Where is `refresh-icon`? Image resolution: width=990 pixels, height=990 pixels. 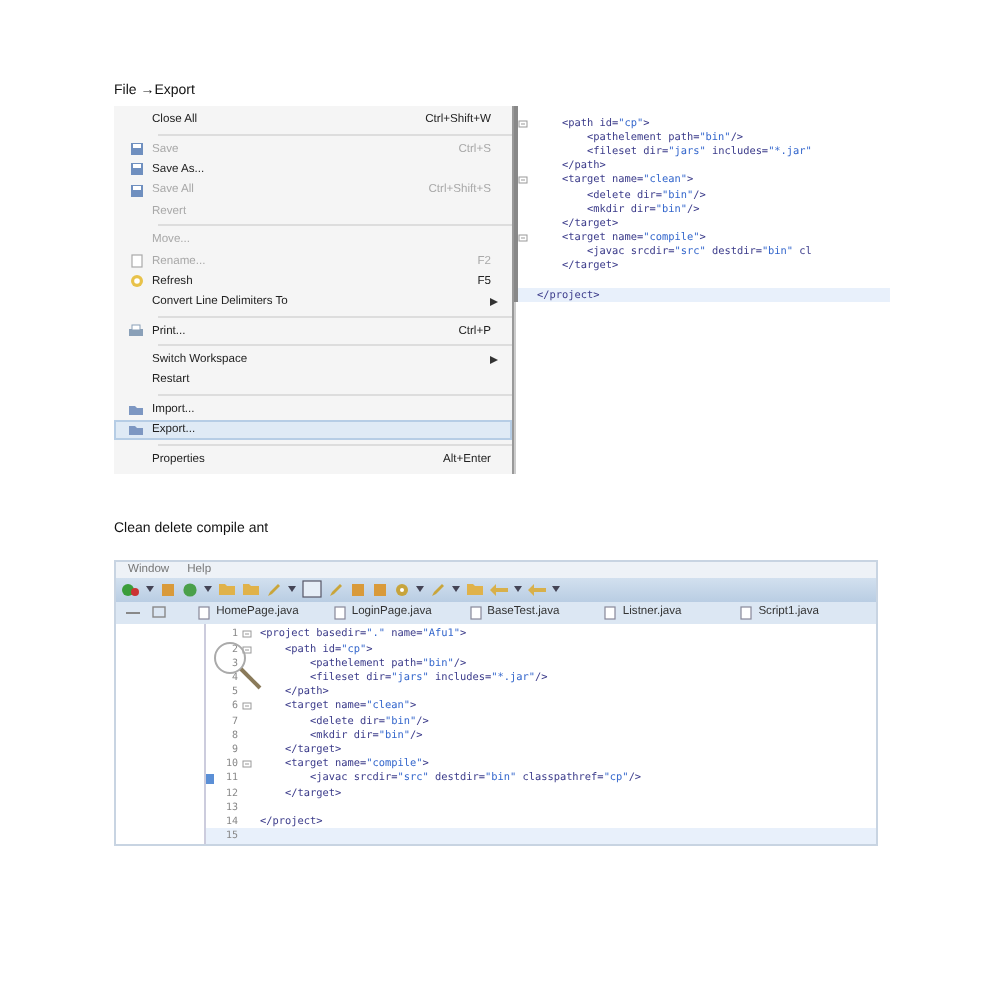
refresh-icon is located at coordinates (136, 281).